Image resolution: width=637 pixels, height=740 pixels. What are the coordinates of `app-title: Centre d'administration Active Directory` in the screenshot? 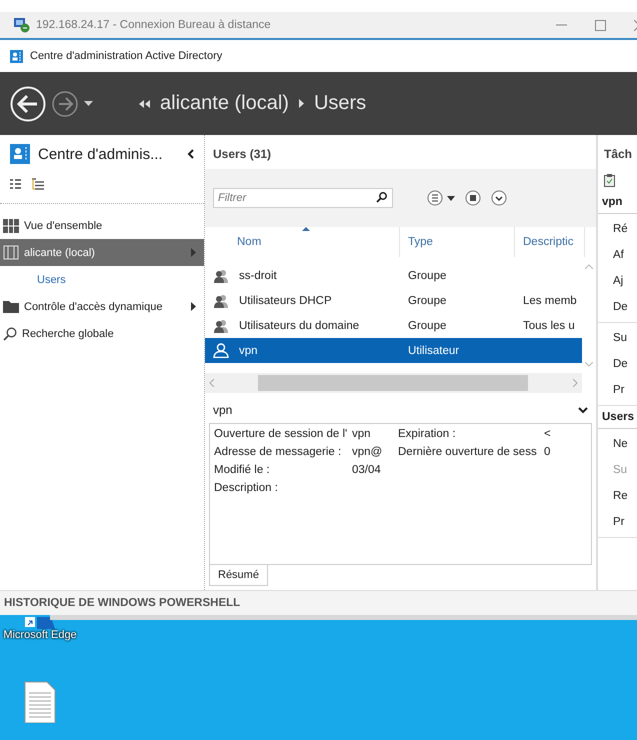 It's located at (126, 56).